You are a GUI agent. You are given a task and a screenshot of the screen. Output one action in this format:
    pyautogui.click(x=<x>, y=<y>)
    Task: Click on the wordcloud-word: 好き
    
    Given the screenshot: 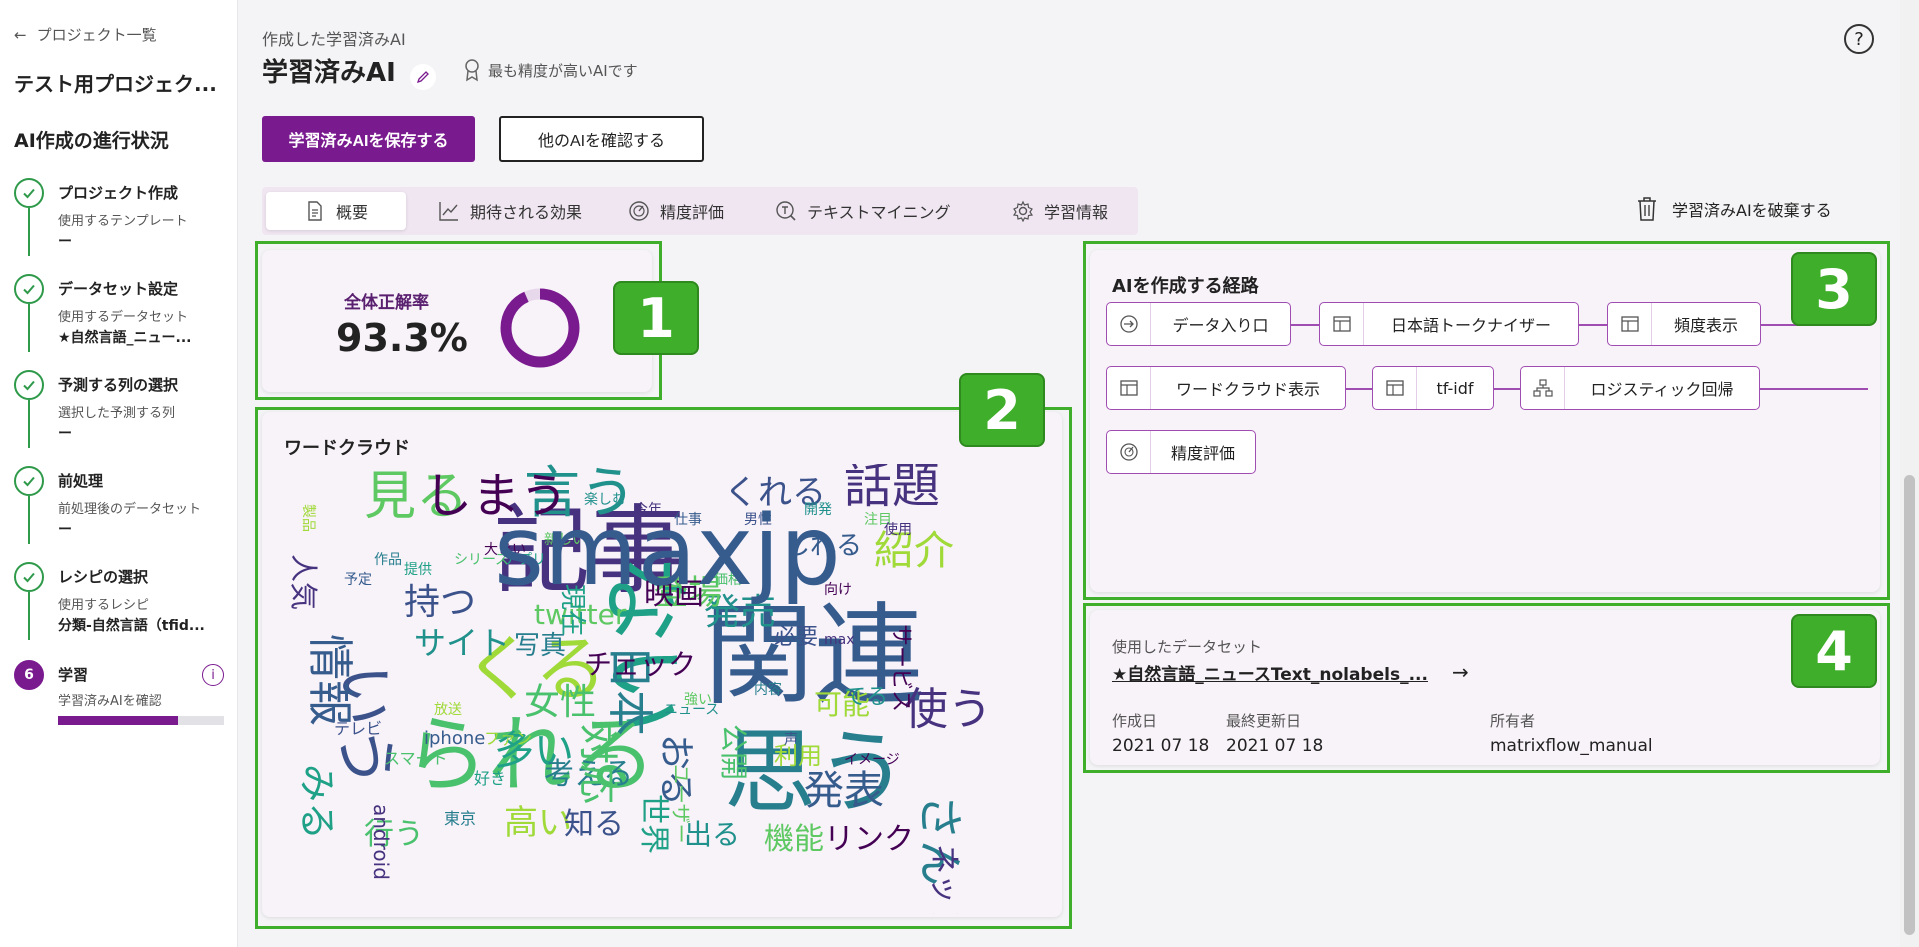 What is the action you would take?
    pyautogui.click(x=490, y=778)
    